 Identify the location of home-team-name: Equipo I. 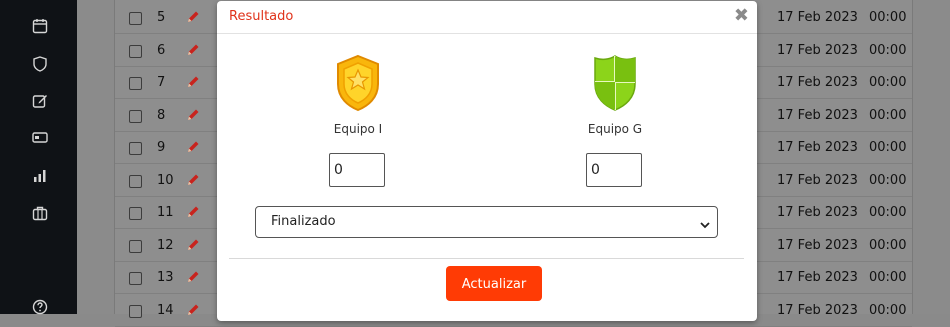
(358, 129).